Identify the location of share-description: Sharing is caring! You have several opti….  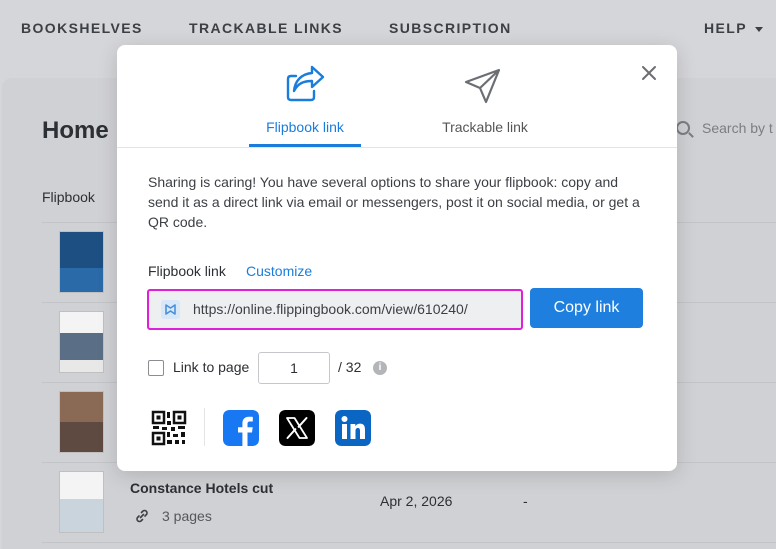
(394, 202).